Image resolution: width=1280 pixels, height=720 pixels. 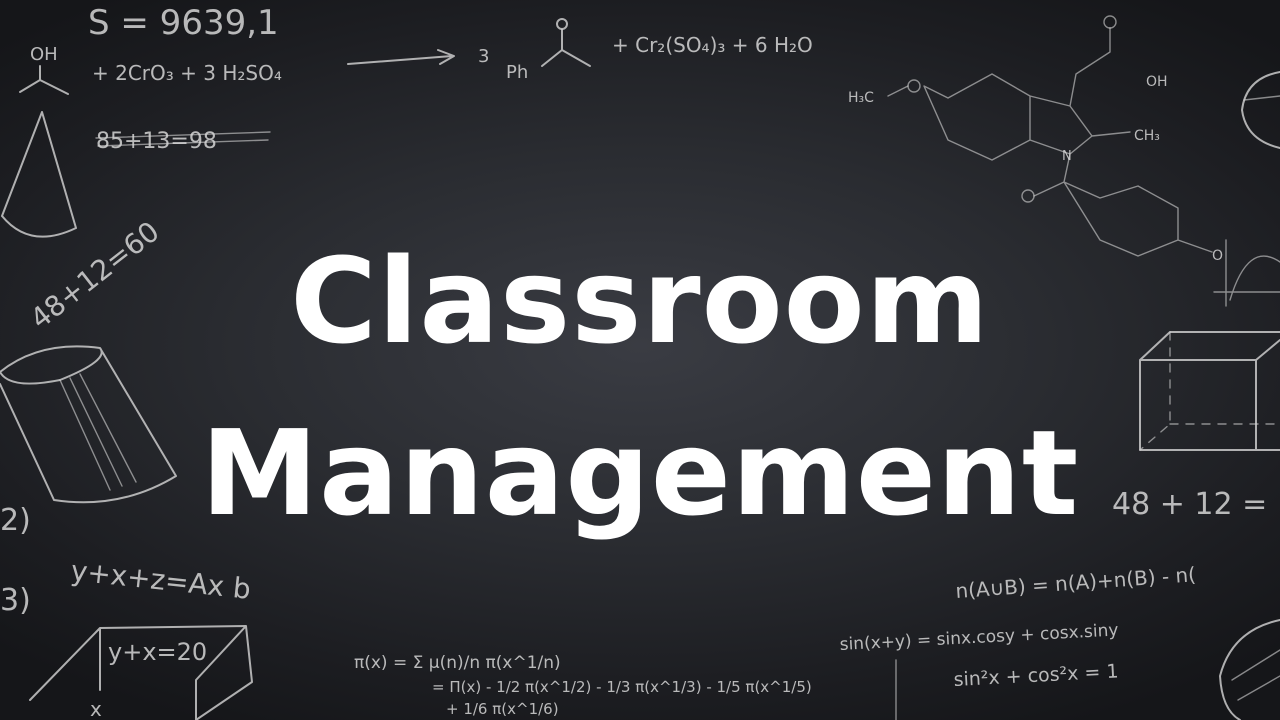 I want to click on chalk-scratched: 85+13=98, so click(x=156, y=141).